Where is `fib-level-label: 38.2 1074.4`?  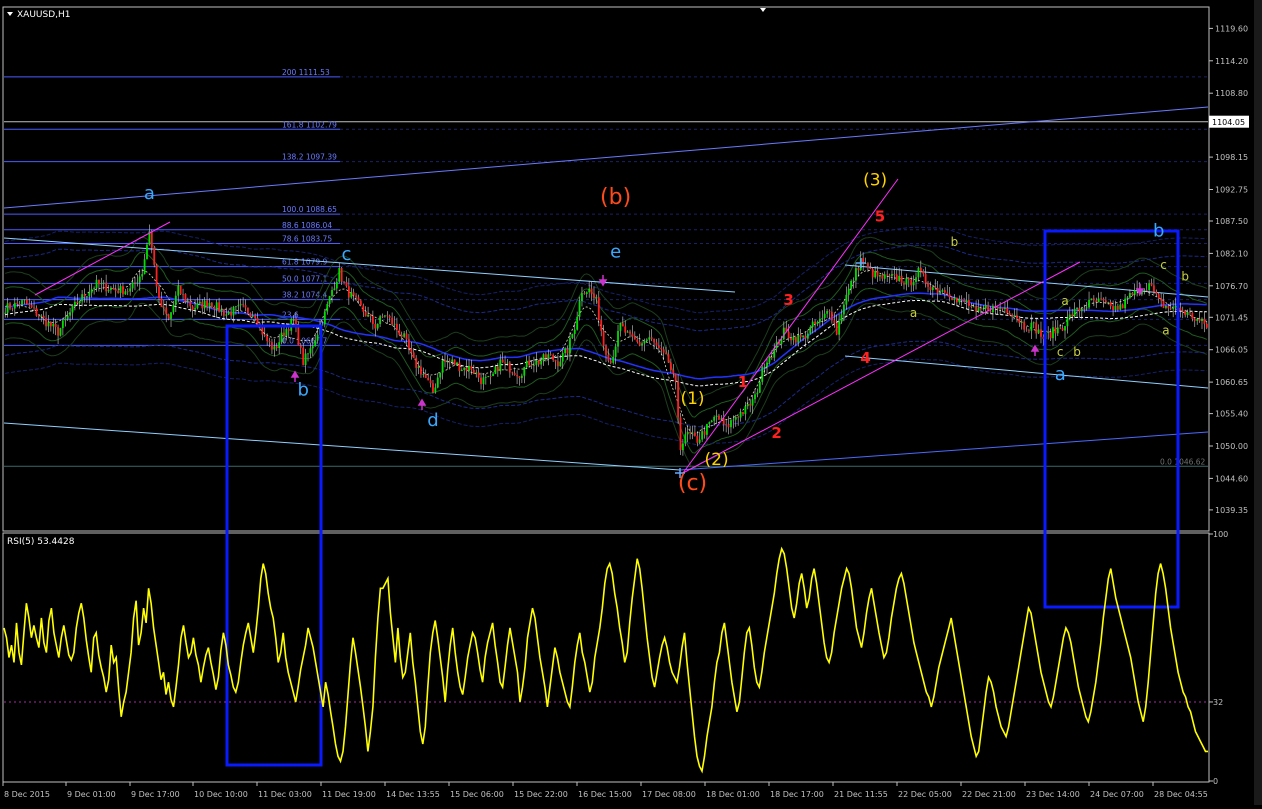
fib-level-label: 38.2 1074.4 is located at coordinates (305, 295).